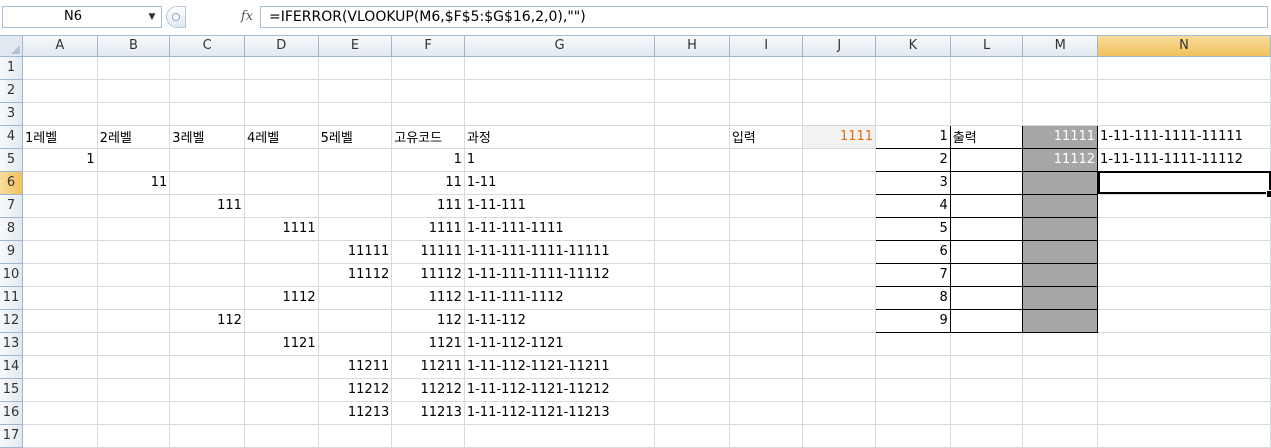  What do you see at coordinates (560, 252) in the screenshot?
I see `cell: 1-11-111-1111-11111` at bounding box center [560, 252].